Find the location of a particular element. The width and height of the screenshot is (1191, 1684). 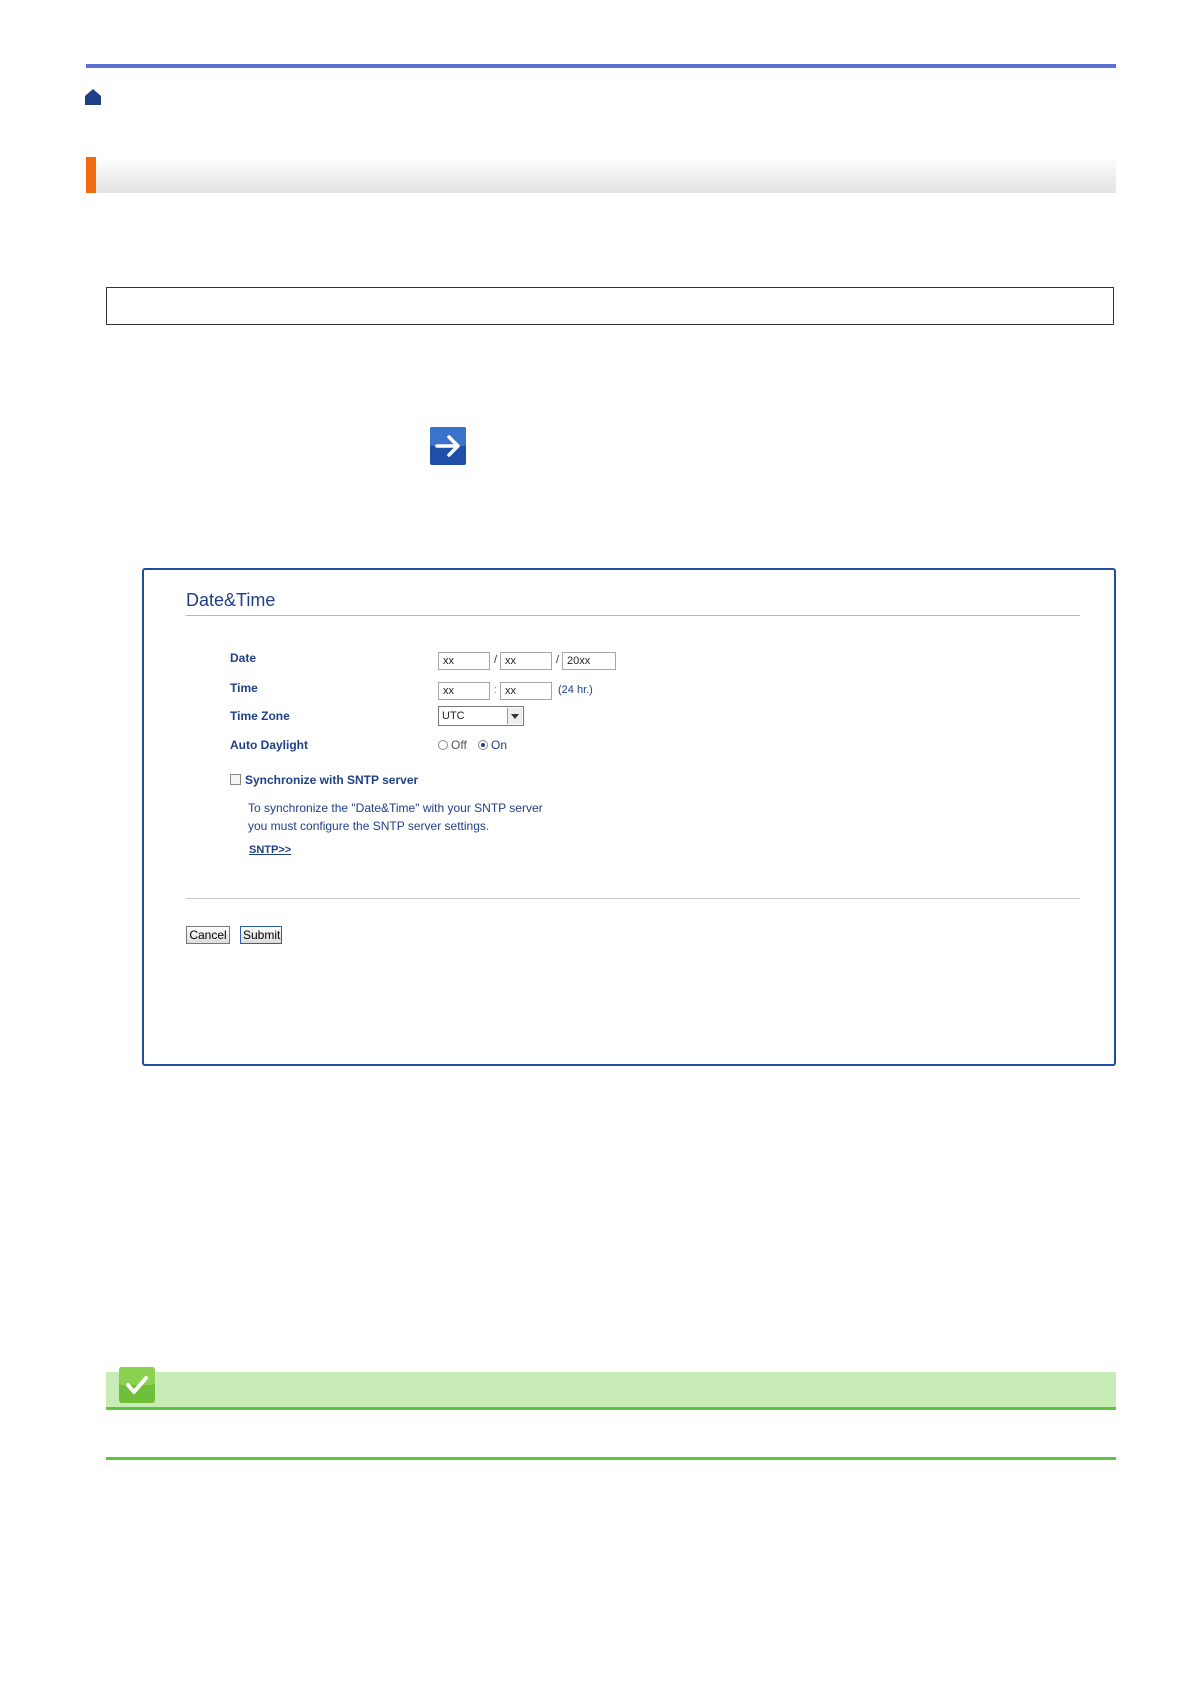

auto-daylight-on-radio is located at coordinates (483, 745).